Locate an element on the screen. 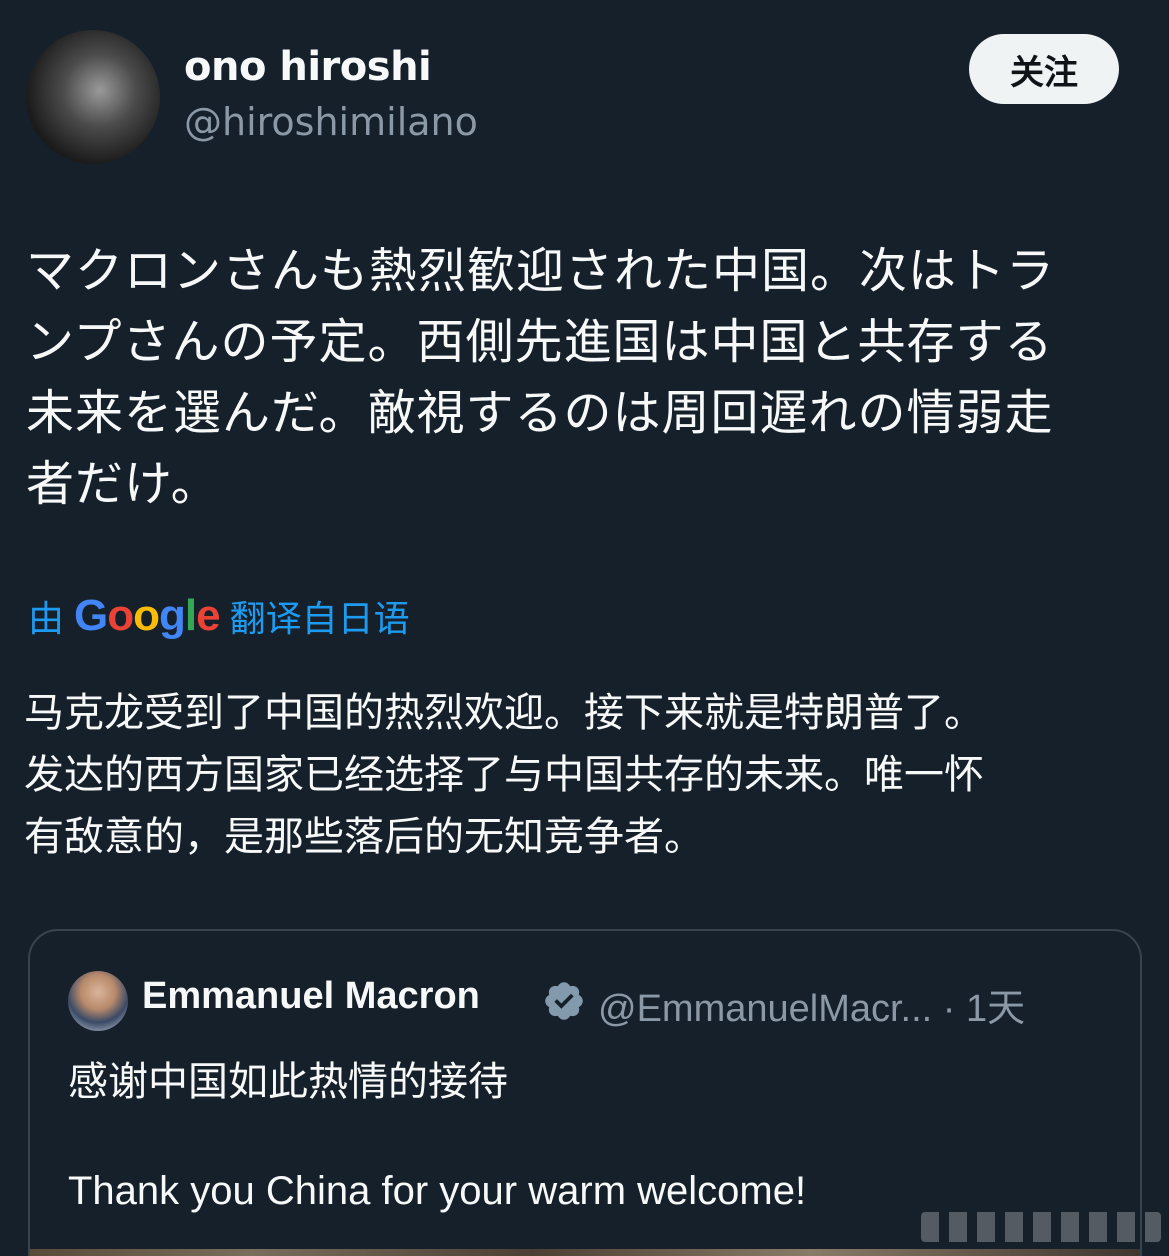 Image resolution: width=1169 pixels, height=1256 pixels. tweet-text-line: 者だけ。 is located at coordinates (123, 484).